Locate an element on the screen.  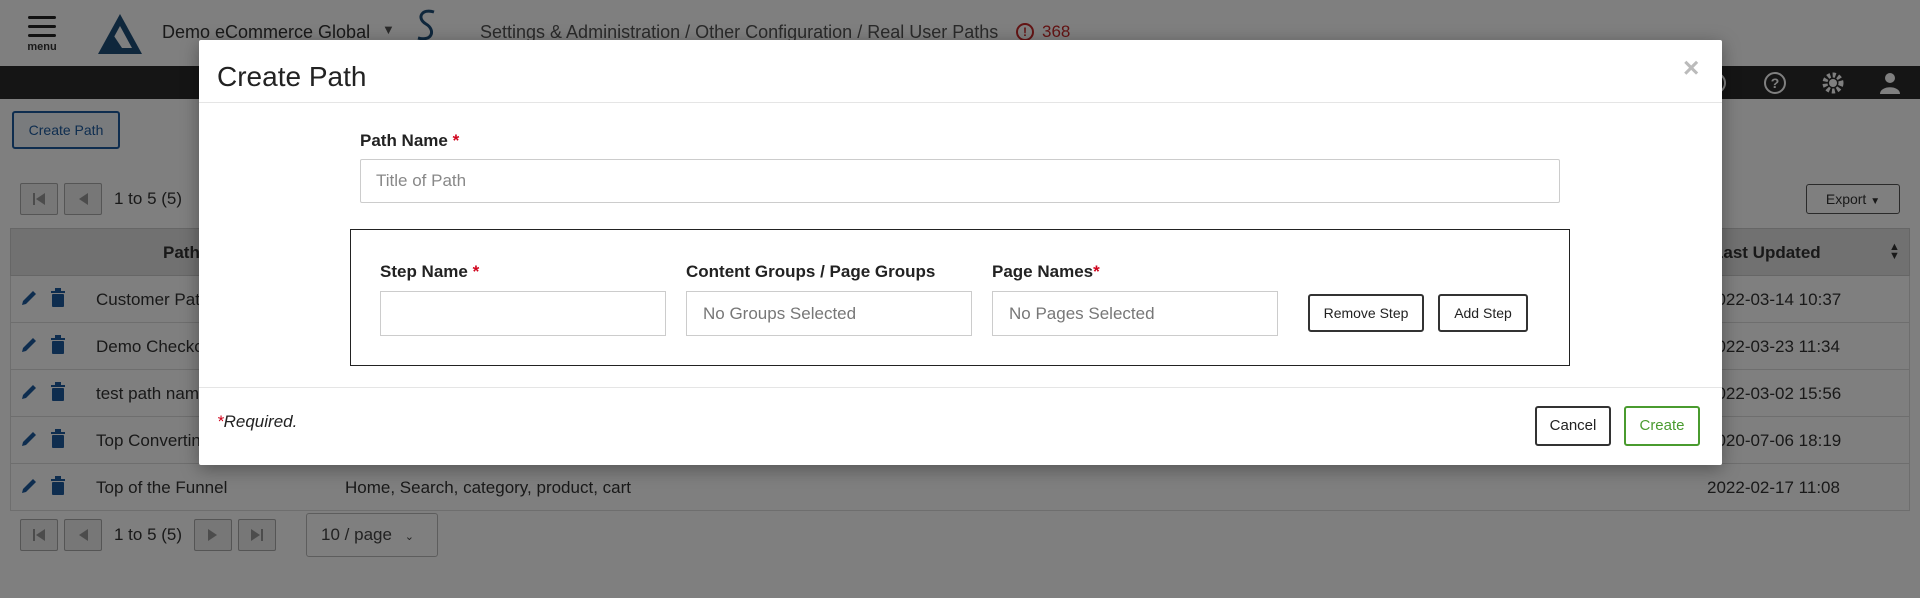
page-names-label-text: Page Names is located at coordinates (1043, 271).